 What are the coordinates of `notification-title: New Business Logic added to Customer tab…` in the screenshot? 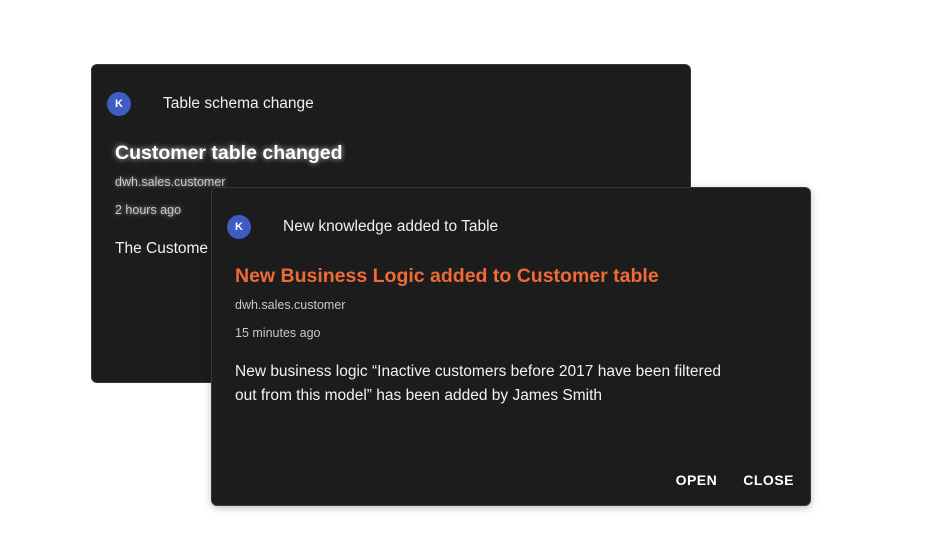 It's located at (447, 276).